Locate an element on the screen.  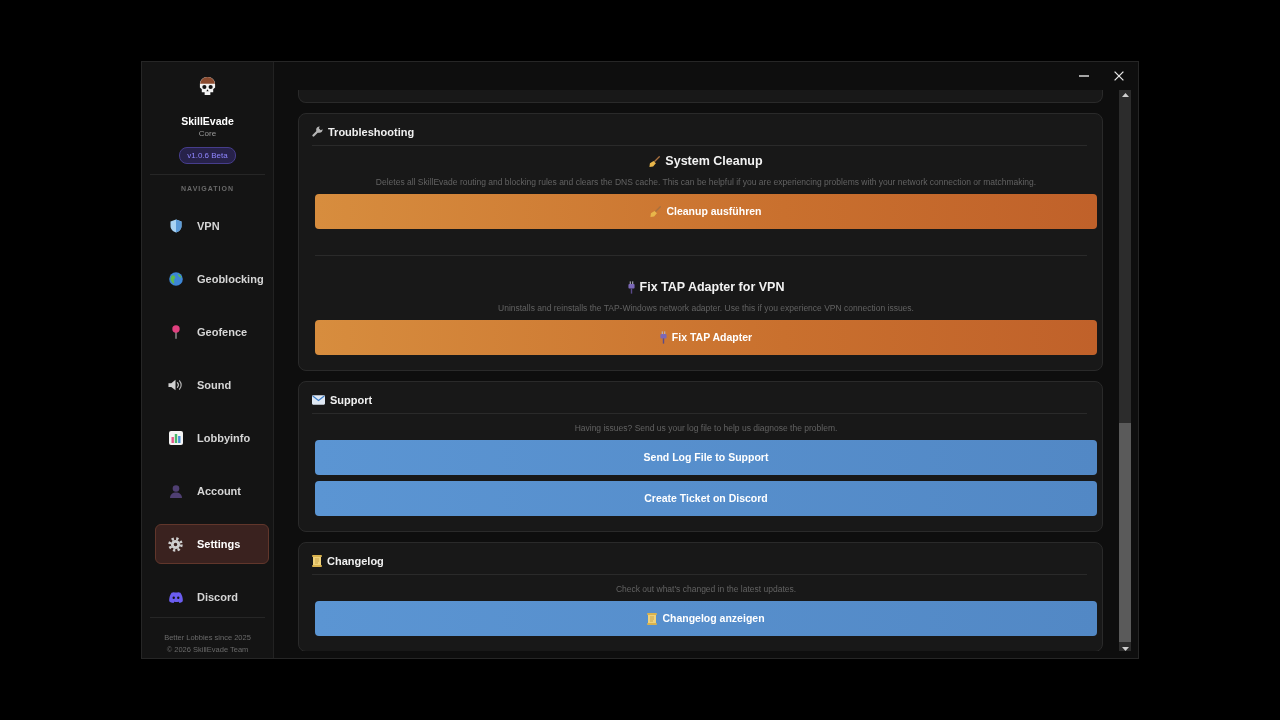
nav-item: Discord is located at coordinates (212, 597).